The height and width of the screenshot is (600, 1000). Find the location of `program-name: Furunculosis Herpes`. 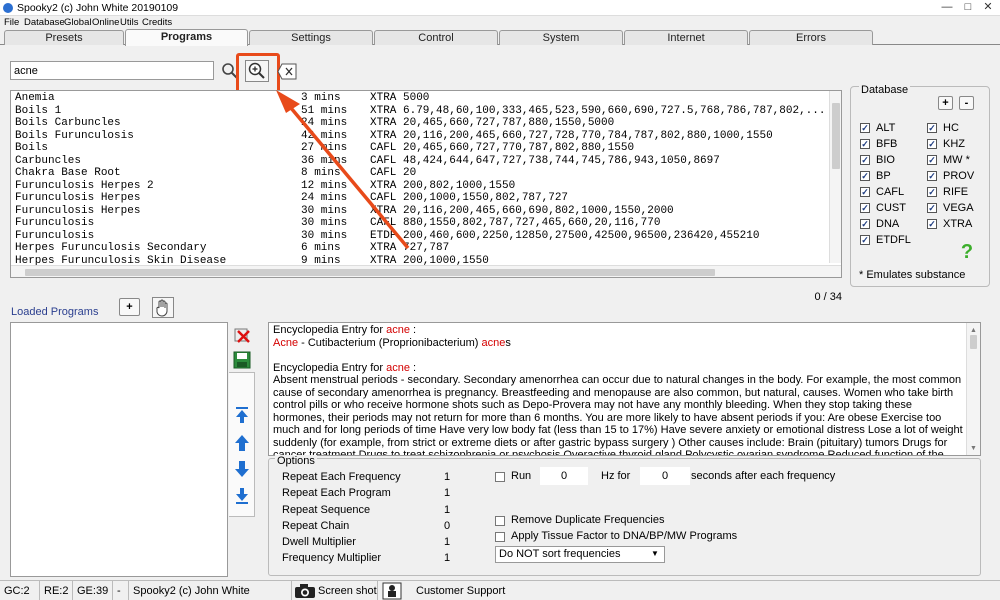

program-name: Furunculosis Herpes is located at coordinates (78, 210).